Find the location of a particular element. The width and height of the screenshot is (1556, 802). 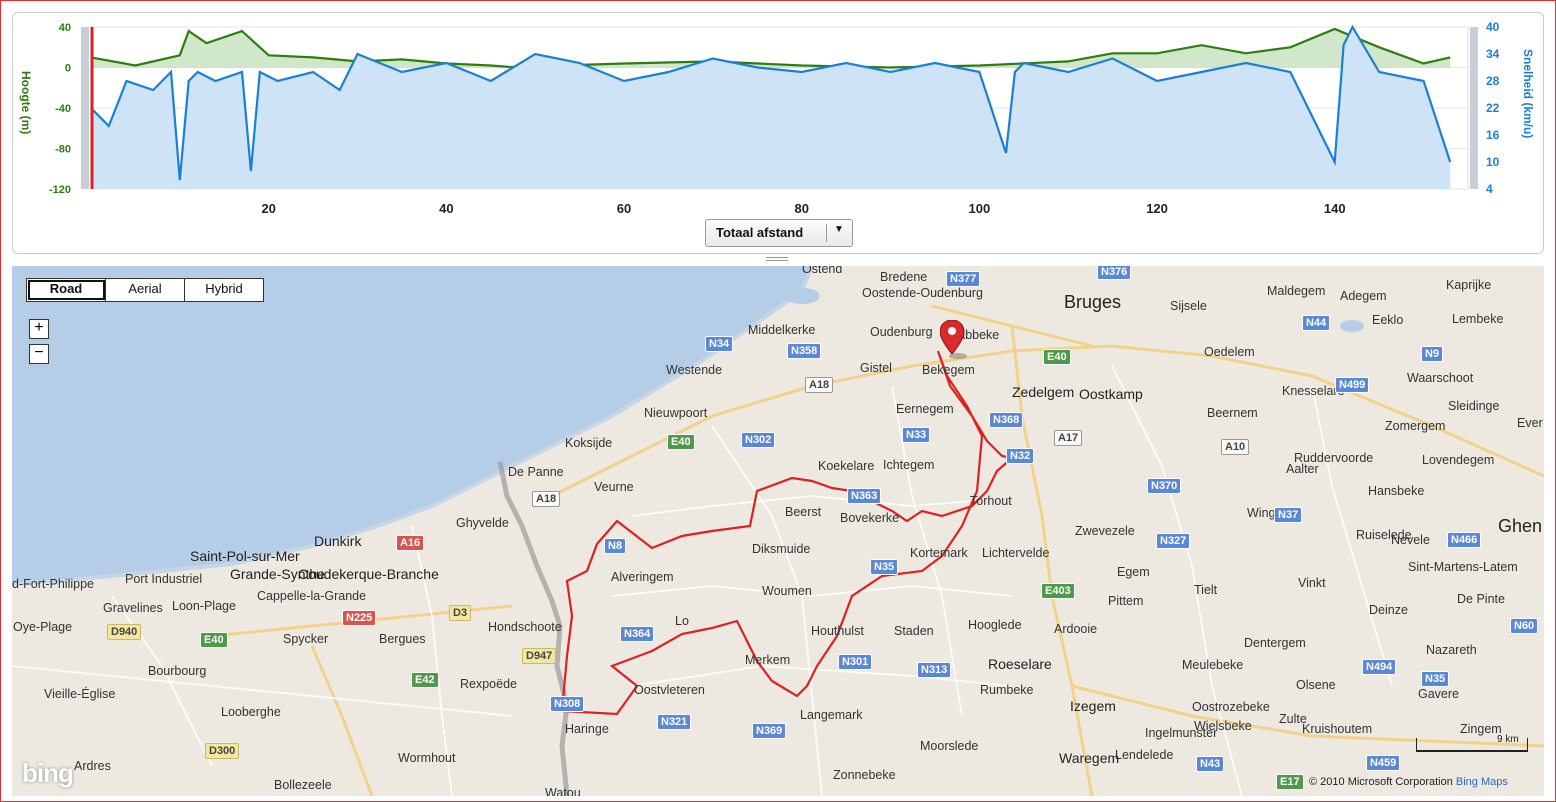

map-place-label: Oye-Plage is located at coordinates (43, 627).